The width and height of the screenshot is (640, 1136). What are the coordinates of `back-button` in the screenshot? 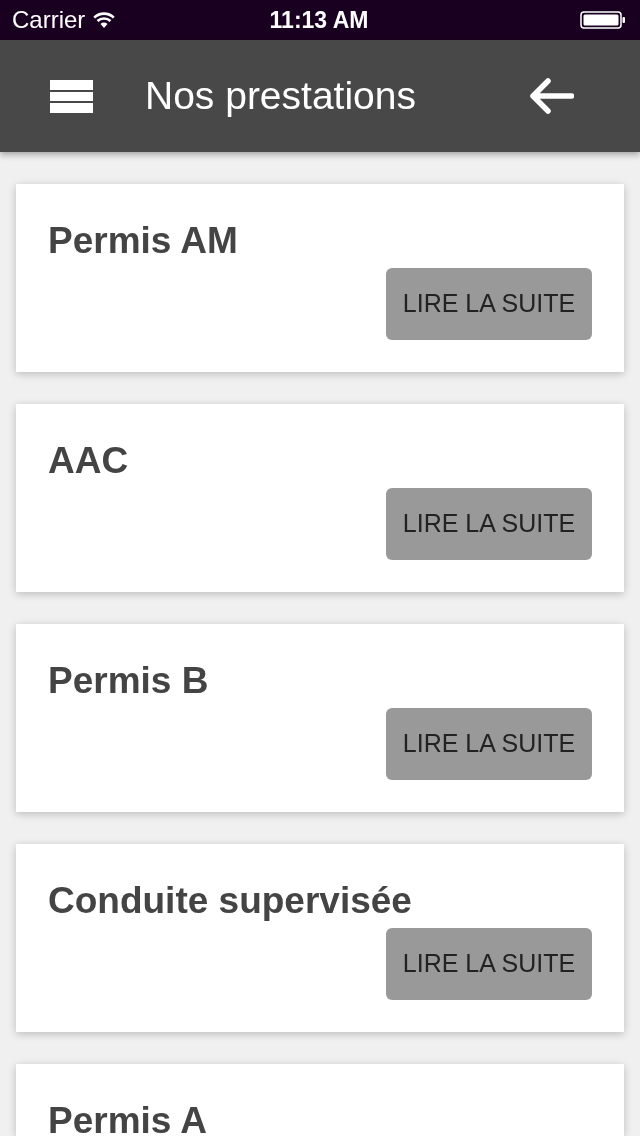 It's located at (552, 96).